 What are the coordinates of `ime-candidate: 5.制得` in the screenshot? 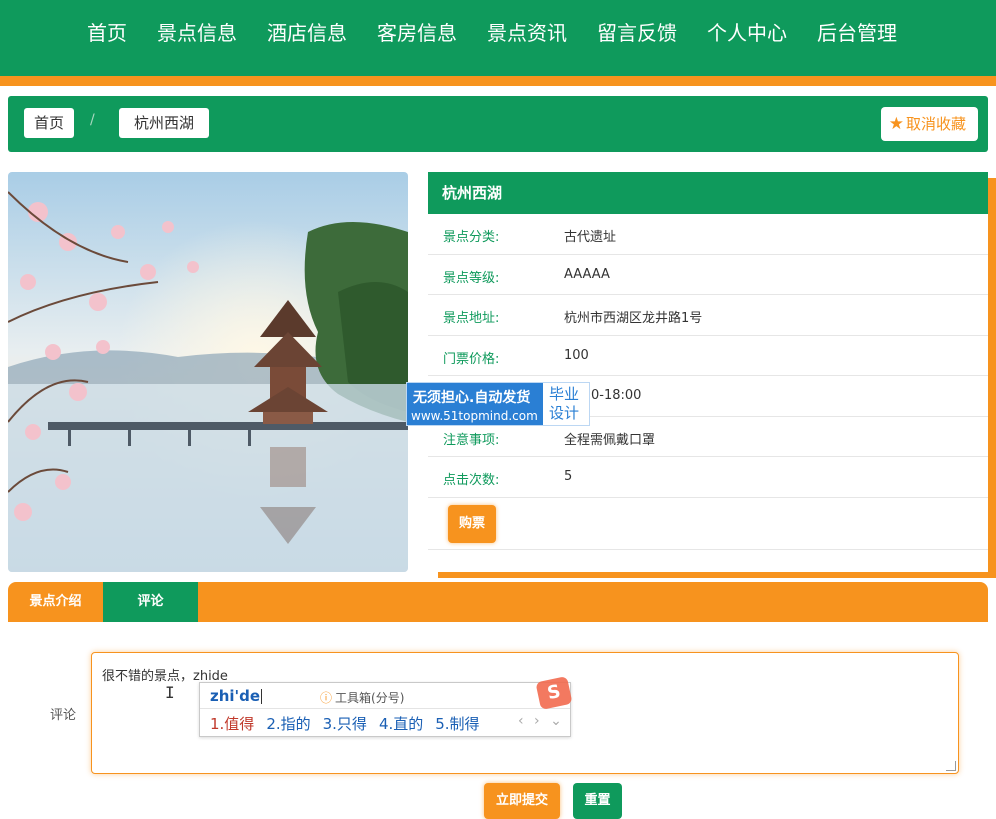 It's located at (457, 723).